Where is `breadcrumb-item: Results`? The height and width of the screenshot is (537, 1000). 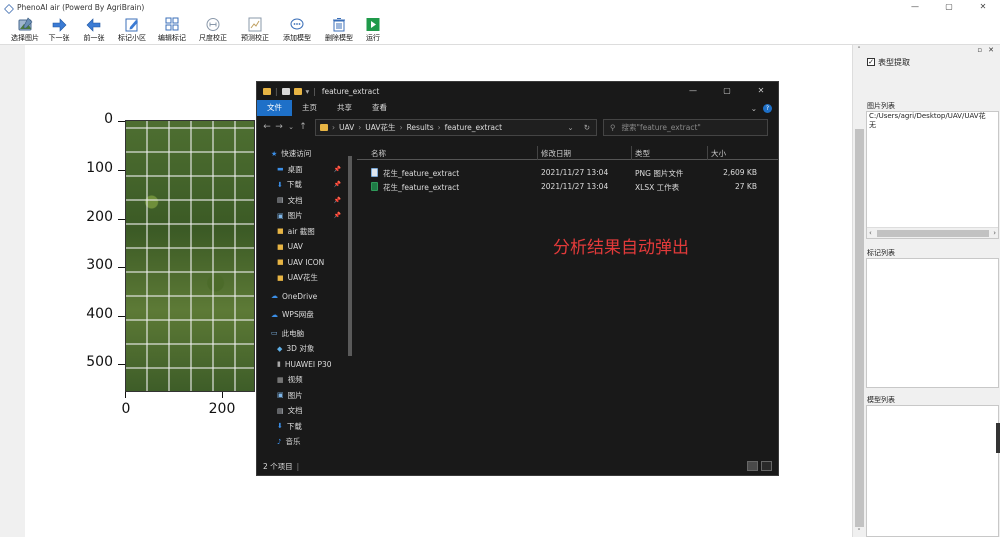 breadcrumb-item: Results is located at coordinates (420, 127).